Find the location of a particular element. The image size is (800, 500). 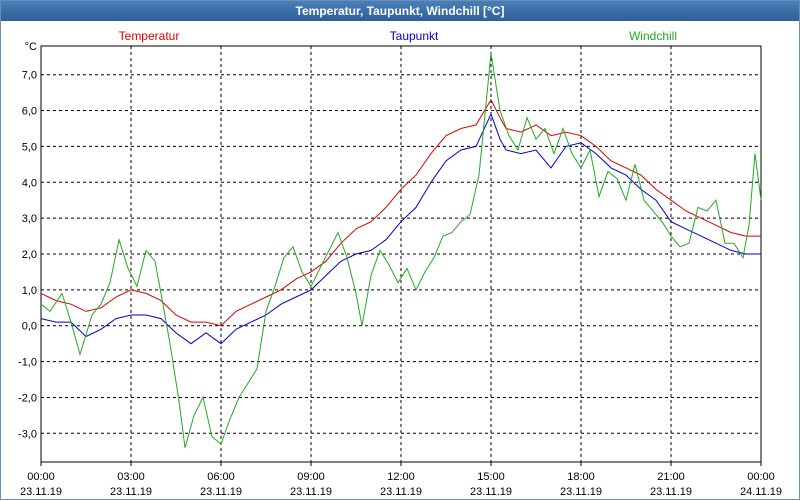

x-tick-time: 03:00 is located at coordinates (131, 477).